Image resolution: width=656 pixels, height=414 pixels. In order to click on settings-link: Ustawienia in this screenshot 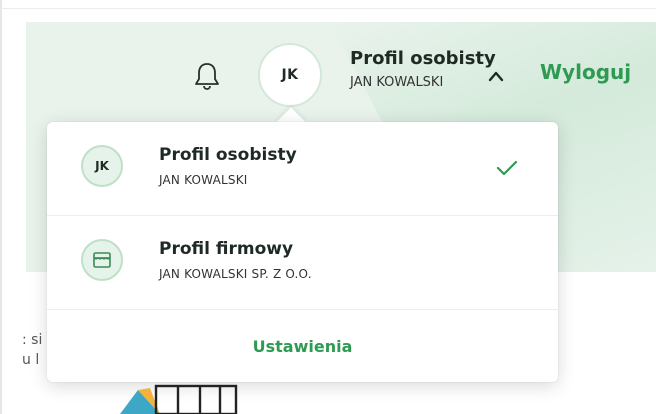, I will do `click(302, 346)`.